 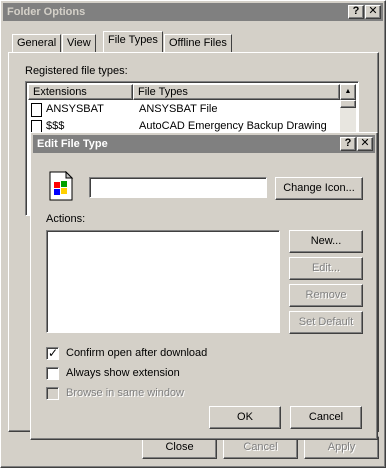 I want to click on tab-offline-files: Offline Files, so click(x=198, y=43).